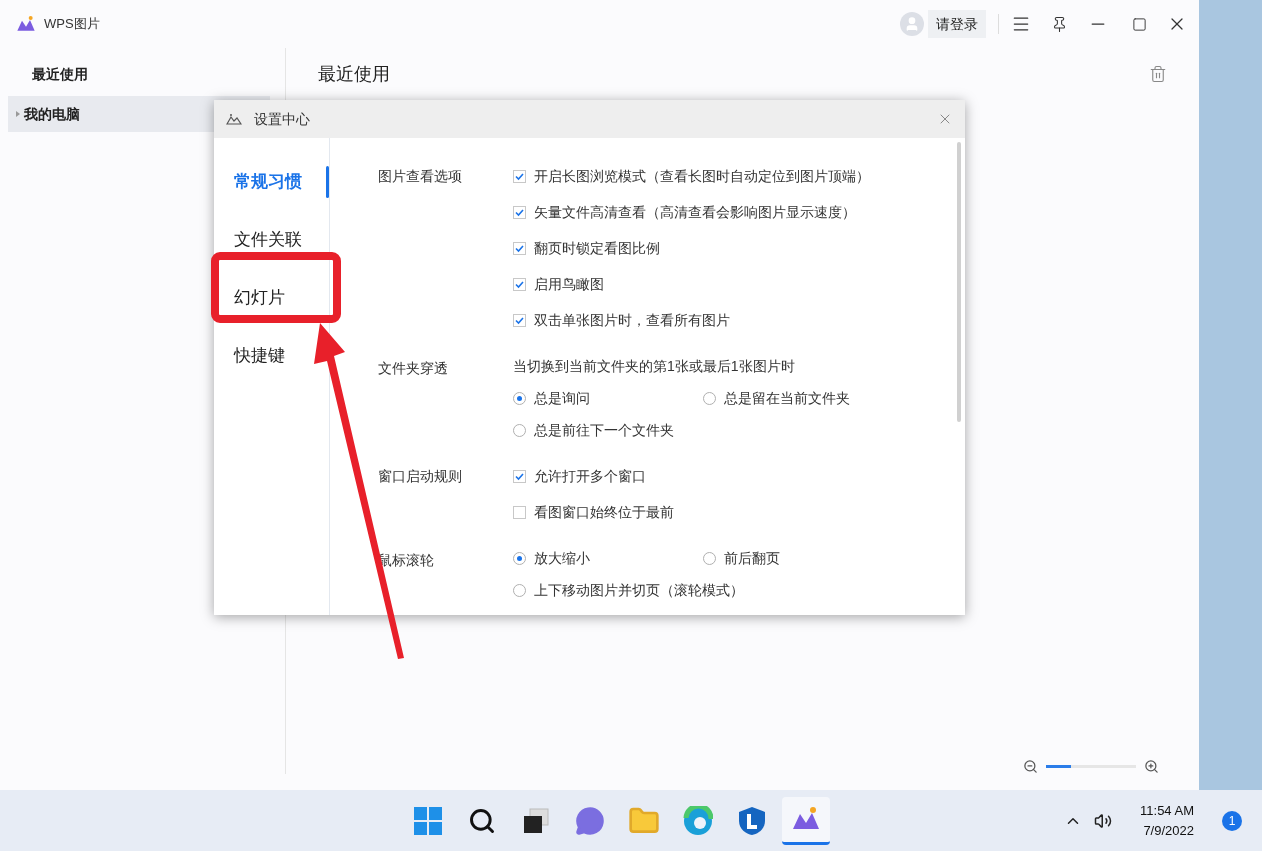 Image resolution: width=1262 pixels, height=851 pixels. I want to click on option-label: 开启长图浏览模式（查看长图时自动定位到图片顶端）, so click(702, 176).